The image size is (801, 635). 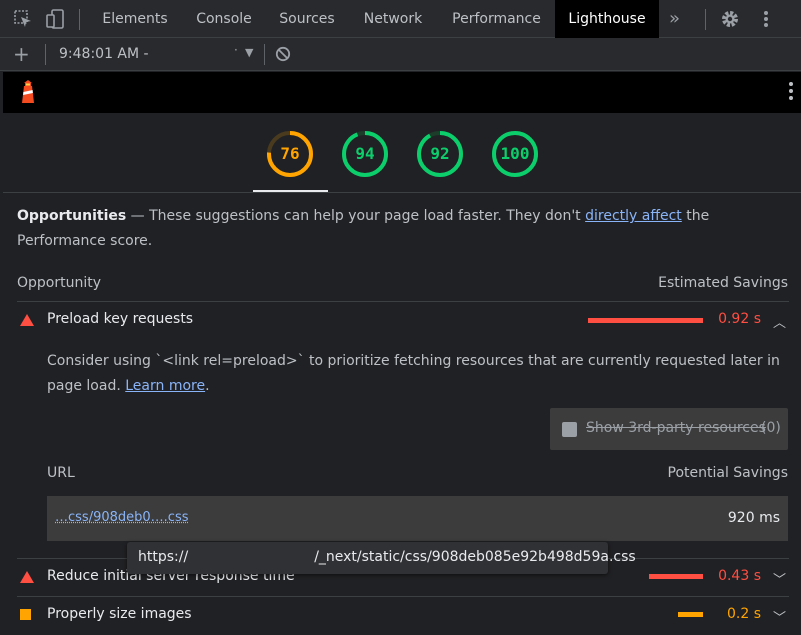 I want to click on selected-gauge-indicator, so click(x=290, y=191).